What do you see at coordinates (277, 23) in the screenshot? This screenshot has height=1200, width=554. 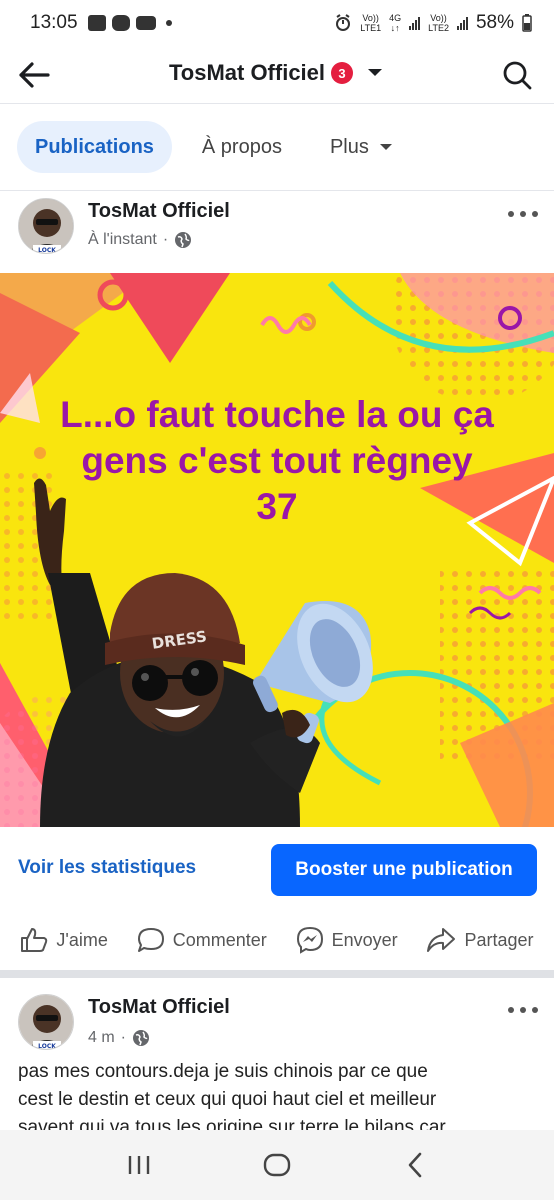 I see `status-bar: 13:05 Vo)) LTE1 4G ↓↑ Vo)) LTE2 58%` at bounding box center [277, 23].